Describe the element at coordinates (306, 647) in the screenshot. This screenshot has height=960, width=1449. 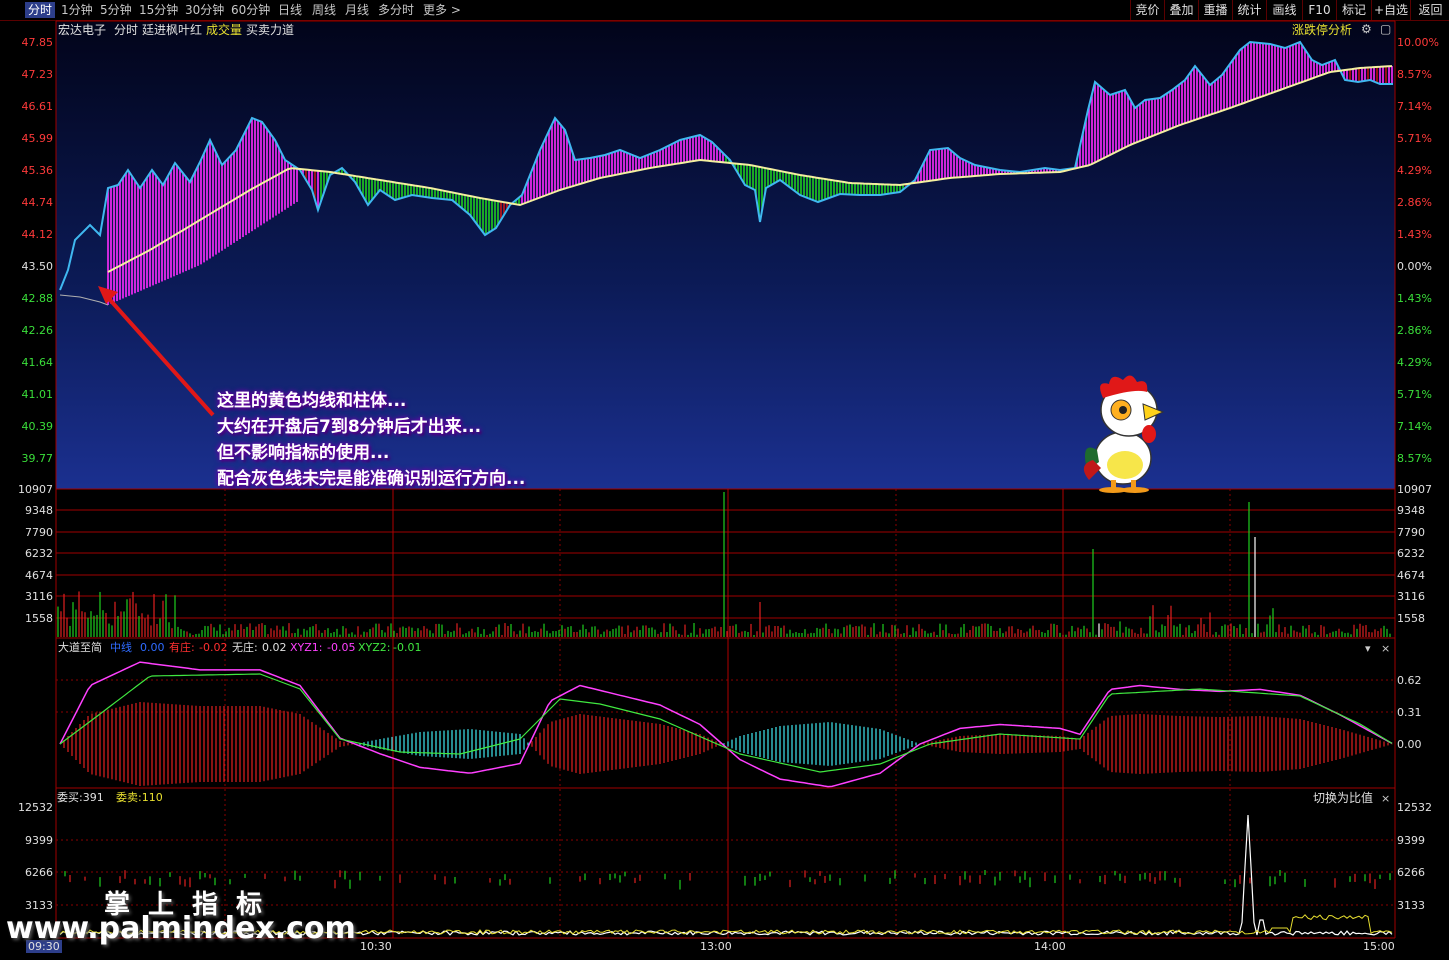
I see `xyz1-label: XYZ1:` at that location.